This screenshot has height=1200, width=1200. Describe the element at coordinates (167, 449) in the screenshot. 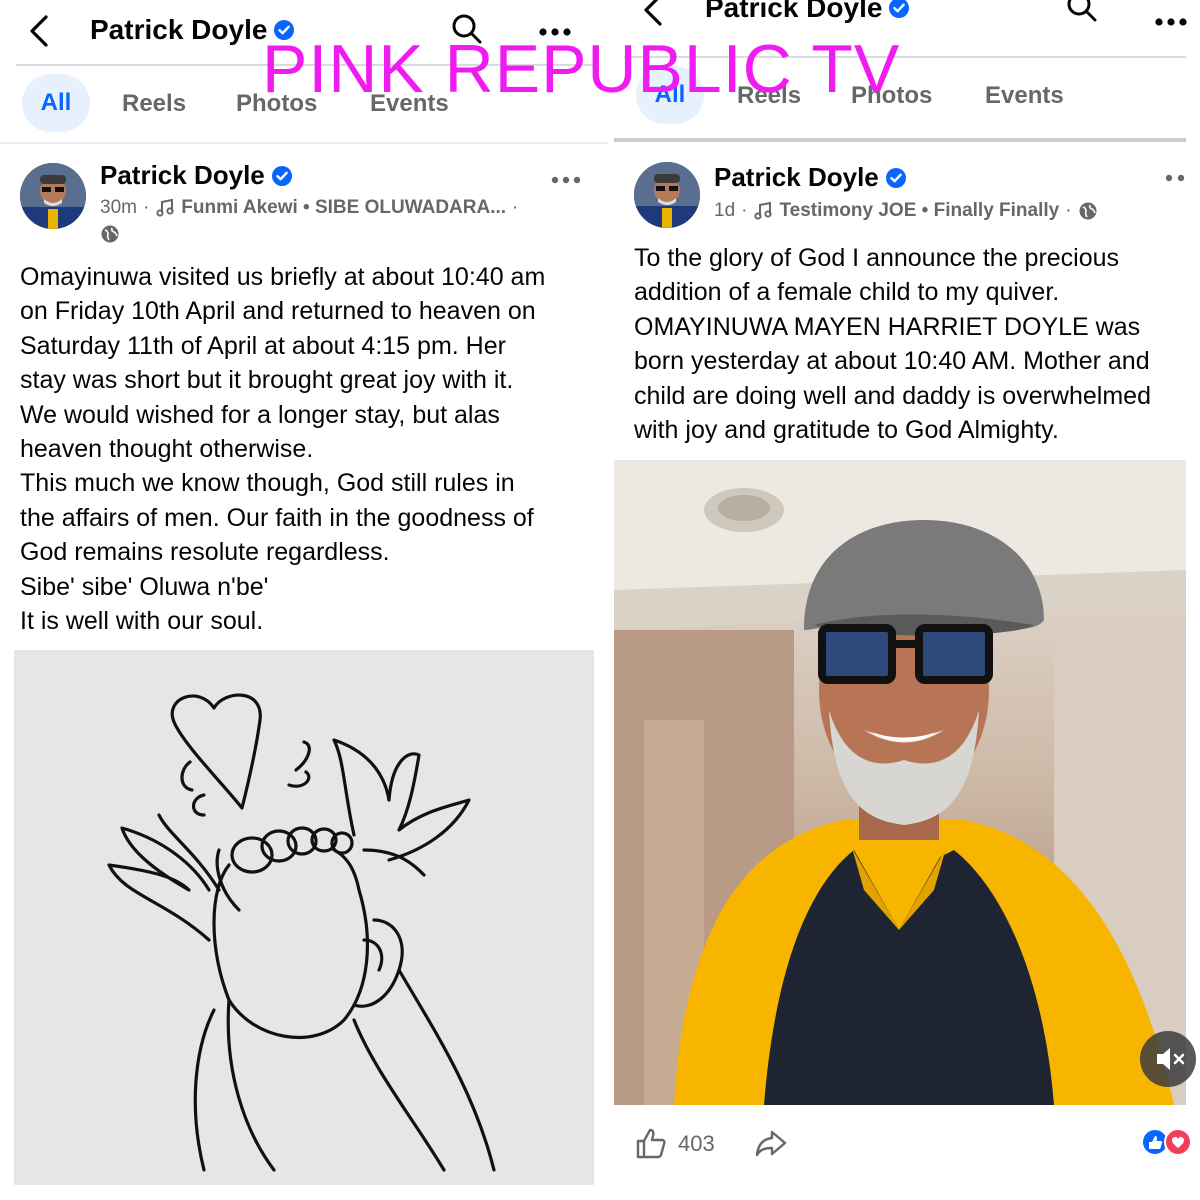

I see `post-text-line: heaven thought otherwise.` at that location.